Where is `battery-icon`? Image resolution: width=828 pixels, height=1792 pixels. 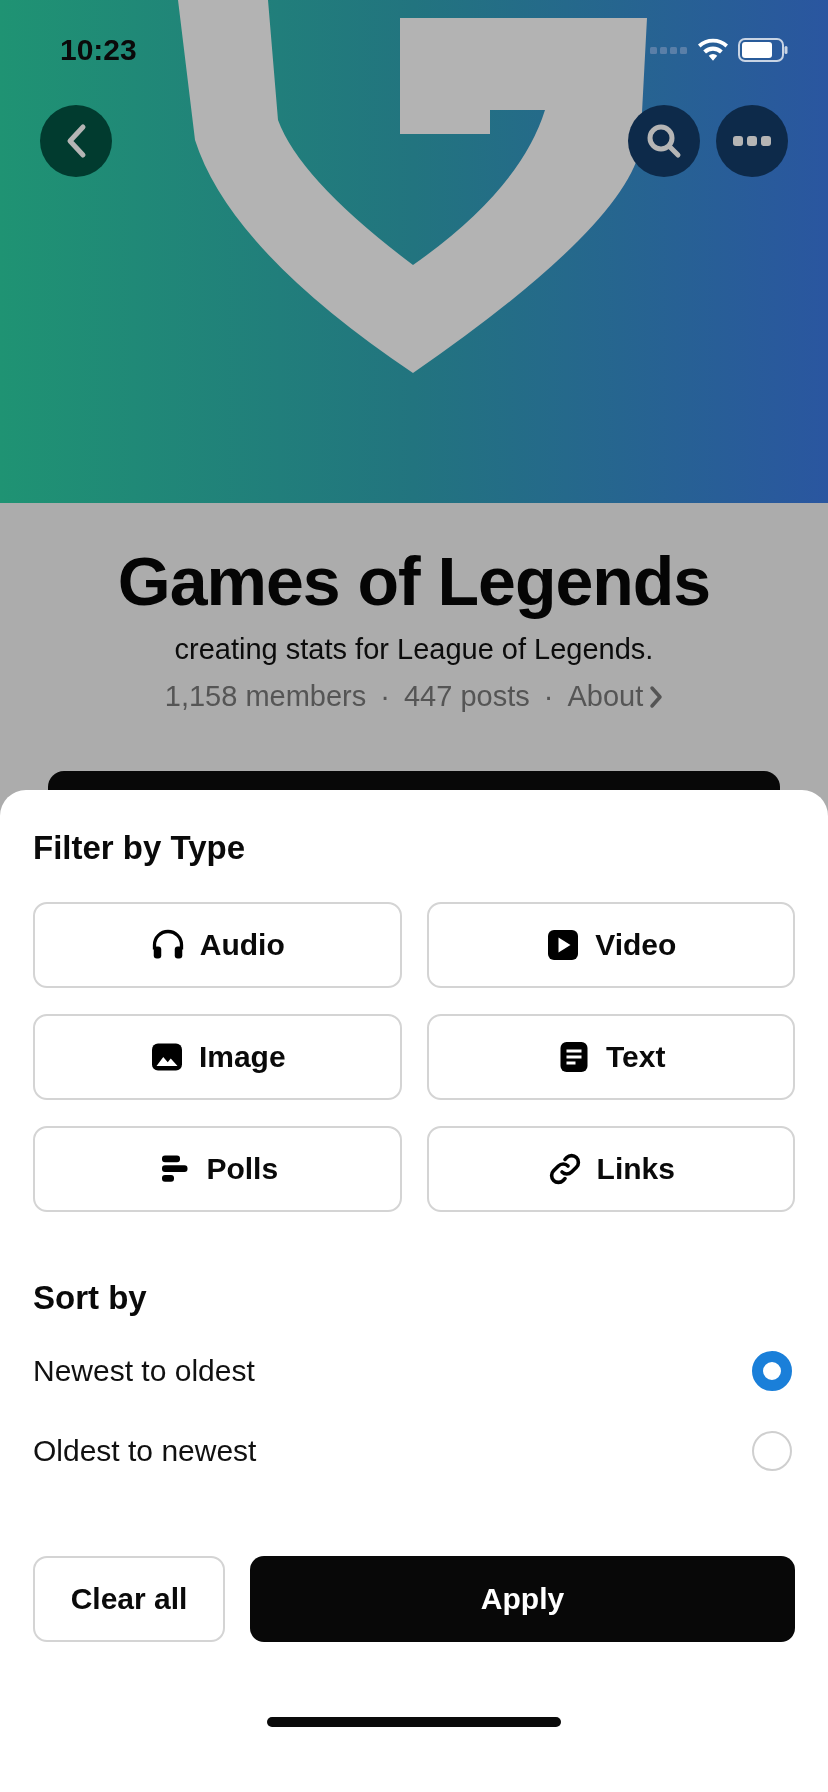
battery-icon is located at coordinates (763, 50).